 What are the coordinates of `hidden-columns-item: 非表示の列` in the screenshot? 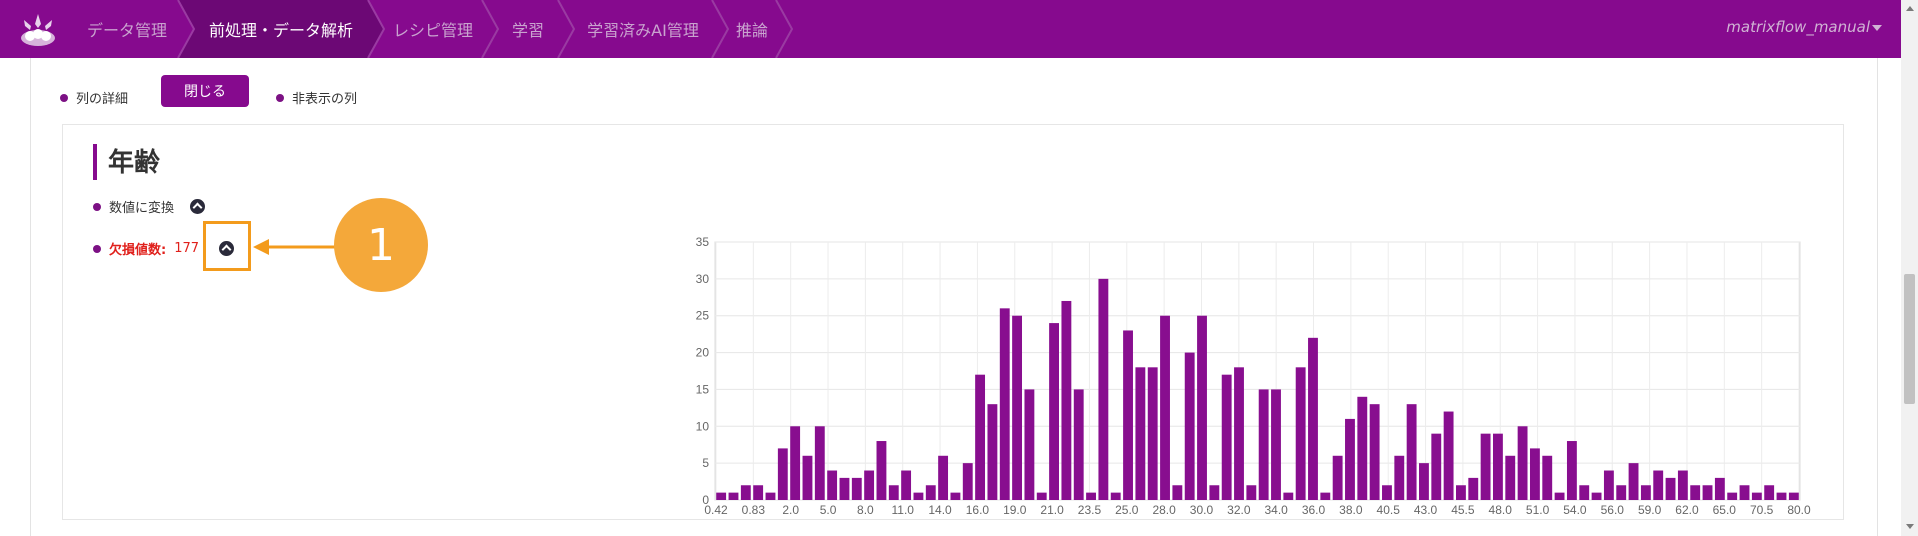 It's located at (316, 97).